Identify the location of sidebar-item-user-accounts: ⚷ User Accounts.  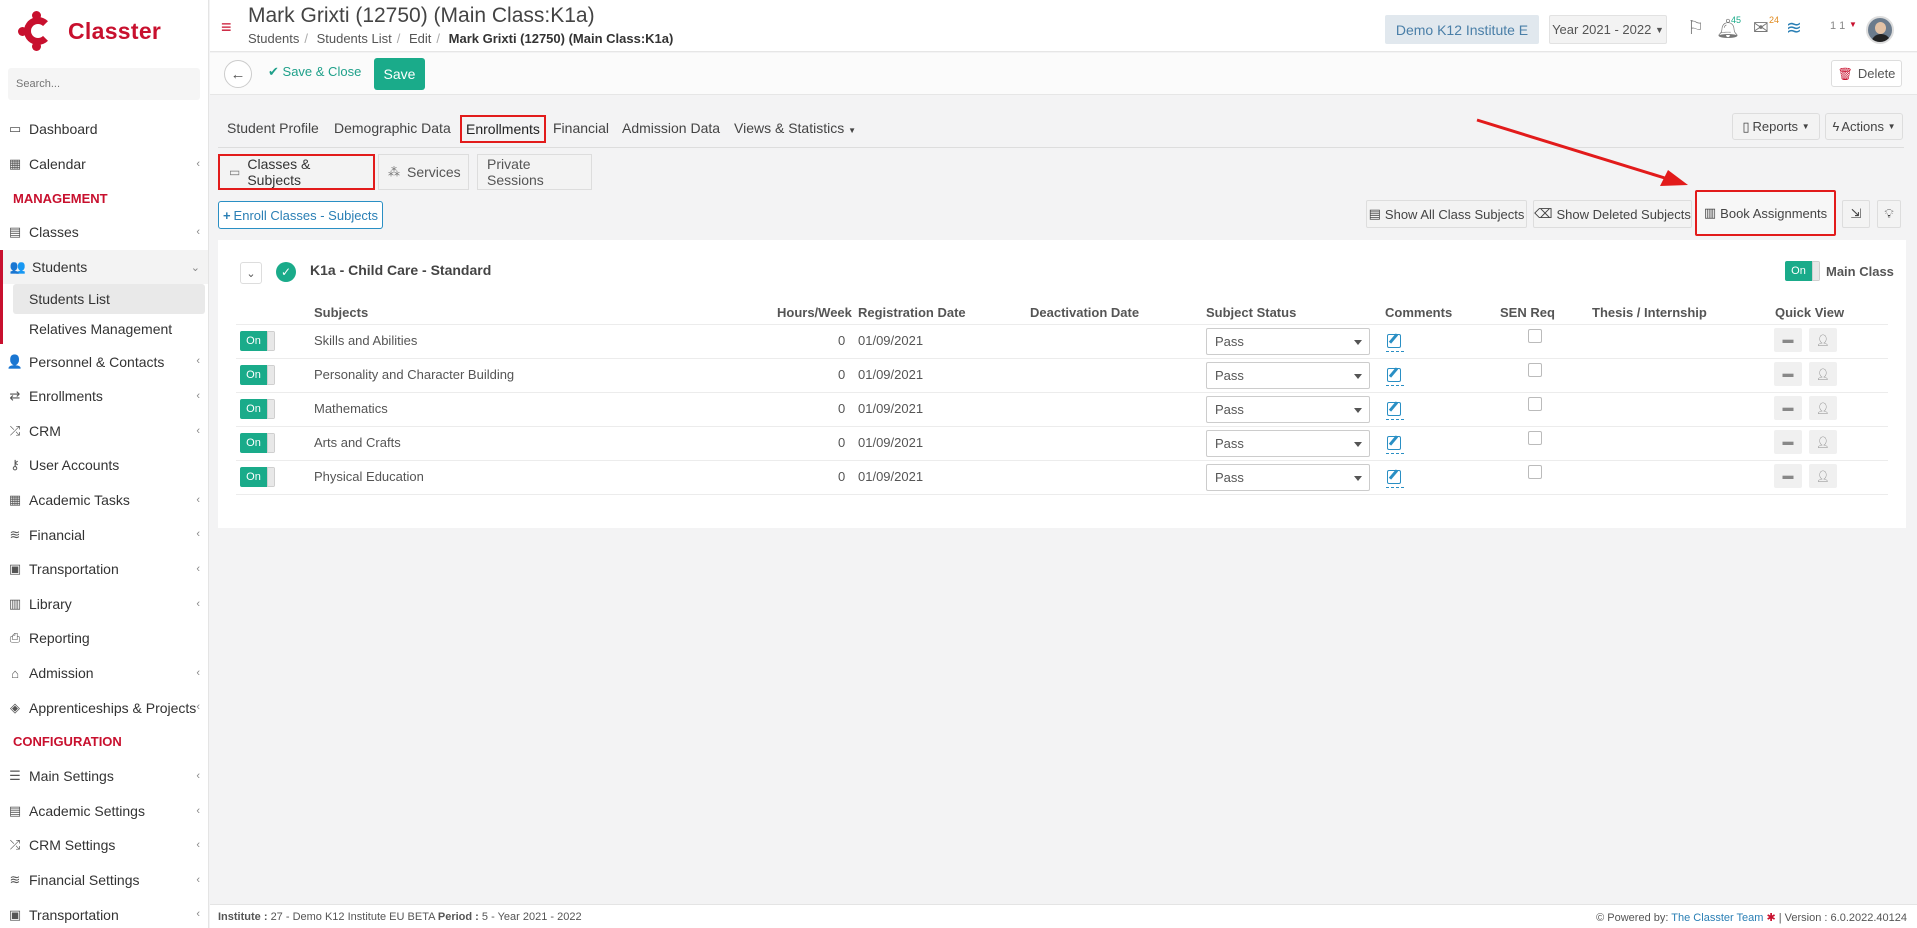
(104, 465).